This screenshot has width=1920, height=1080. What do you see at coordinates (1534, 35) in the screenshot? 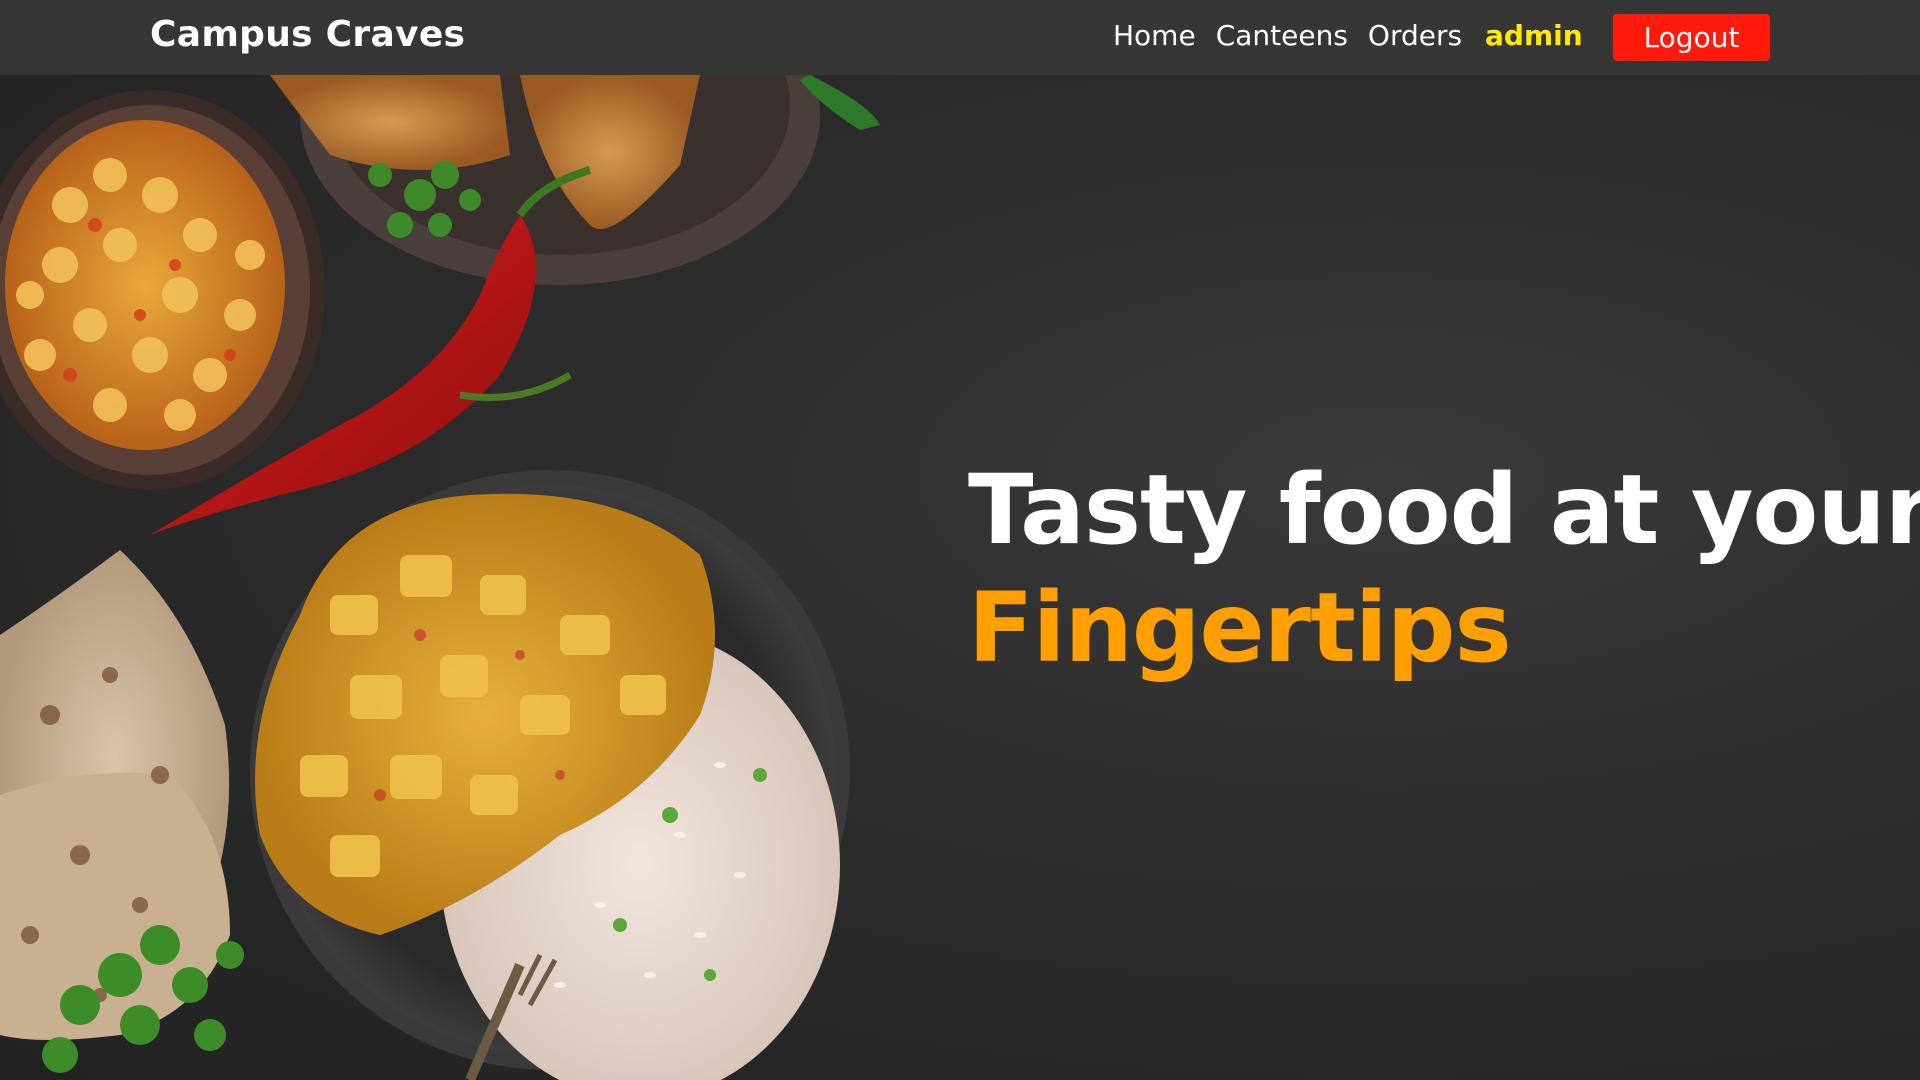
I see `current-user-label: admin` at bounding box center [1534, 35].